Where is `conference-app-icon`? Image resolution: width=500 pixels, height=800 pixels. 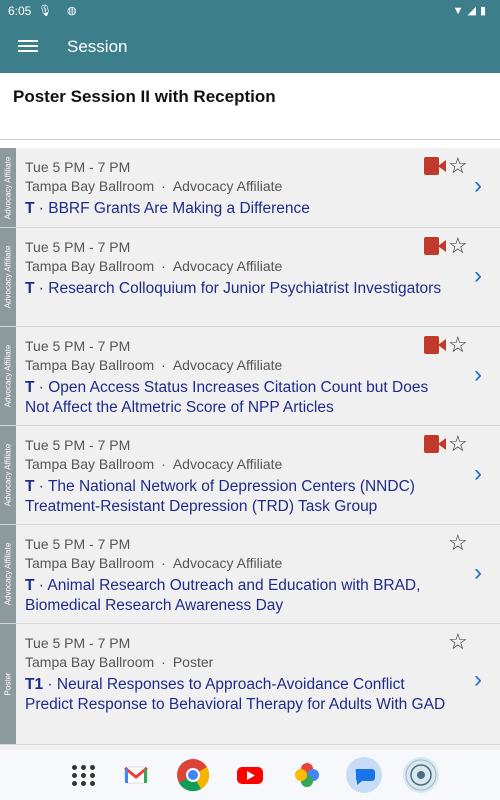 conference-app-icon is located at coordinates (421, 775).